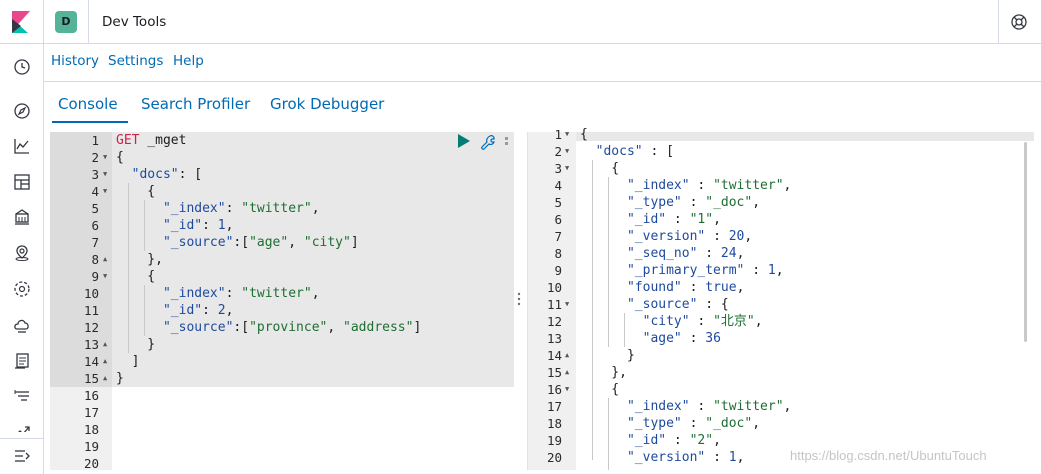 This screenshot has width=1041, height=474. Describe the element at coordinates (91, 395) in the screenshot. I see `line-number: 16` at that location.